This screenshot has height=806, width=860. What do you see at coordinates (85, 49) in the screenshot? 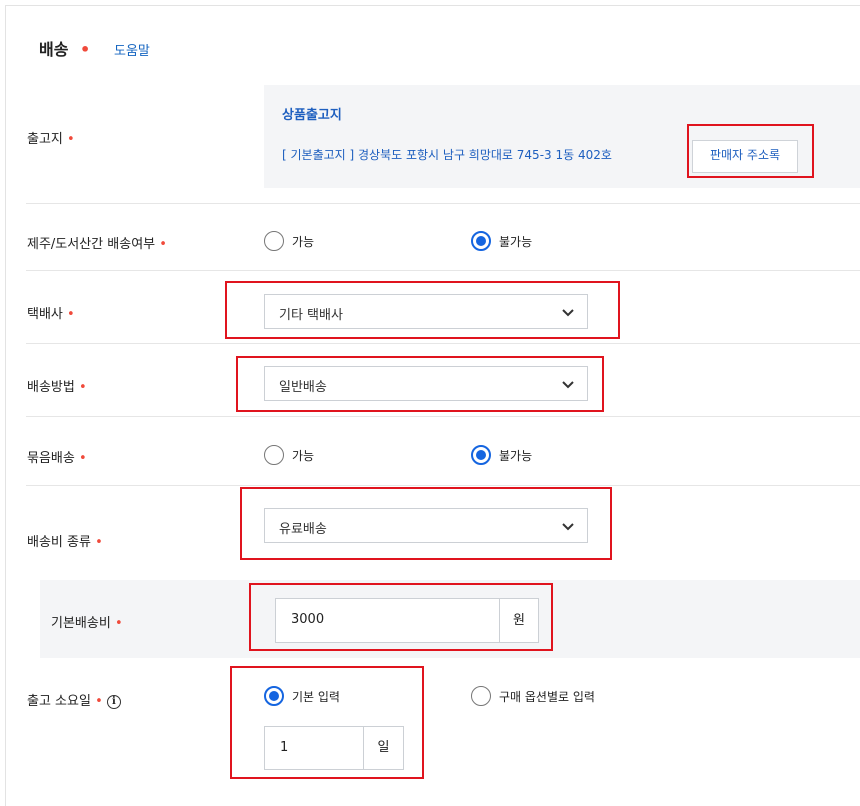
I see `required-mark: •` at bounding box center [85, 49].